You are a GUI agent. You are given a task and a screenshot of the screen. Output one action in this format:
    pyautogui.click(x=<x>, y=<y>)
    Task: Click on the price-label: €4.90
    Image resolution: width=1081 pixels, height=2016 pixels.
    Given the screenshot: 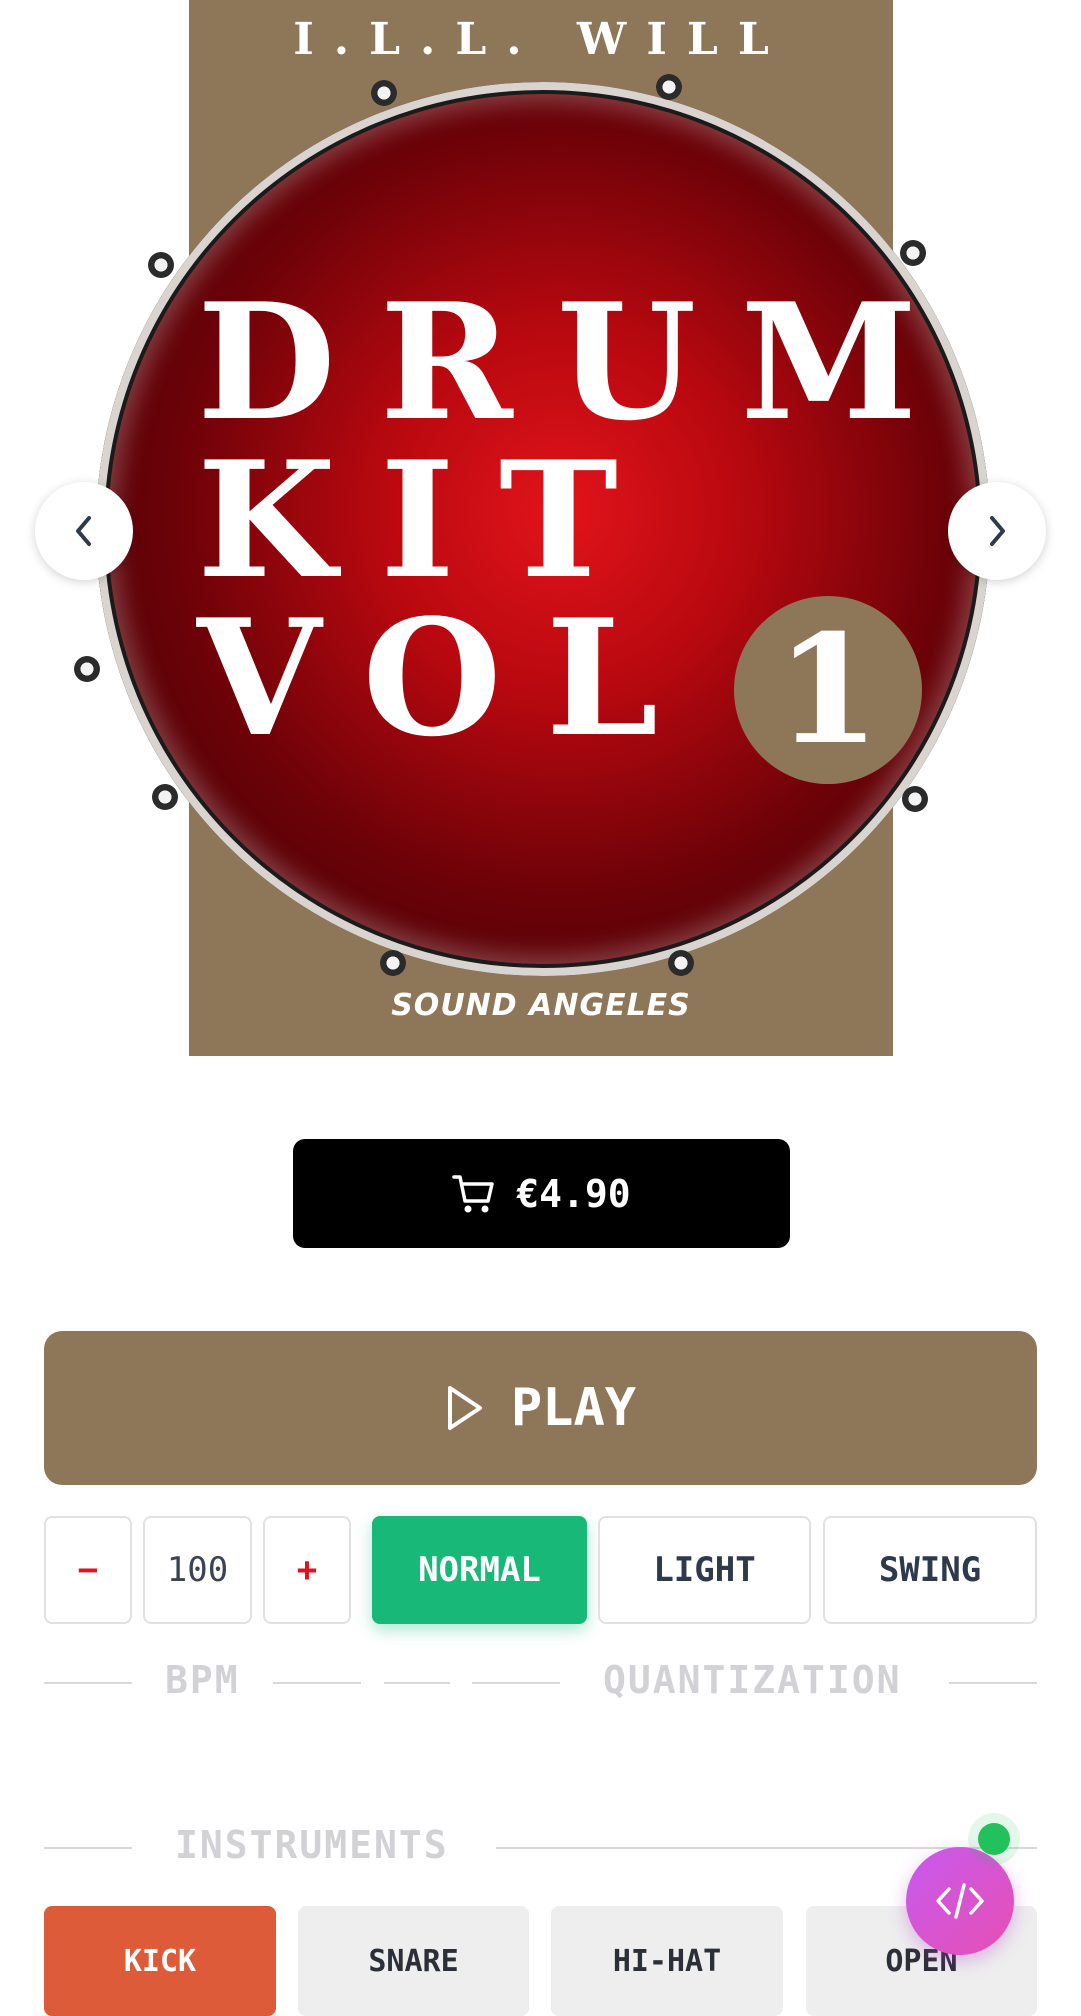 What is the action you would take?
    pyautogui.click(x=573, y=1193)
    